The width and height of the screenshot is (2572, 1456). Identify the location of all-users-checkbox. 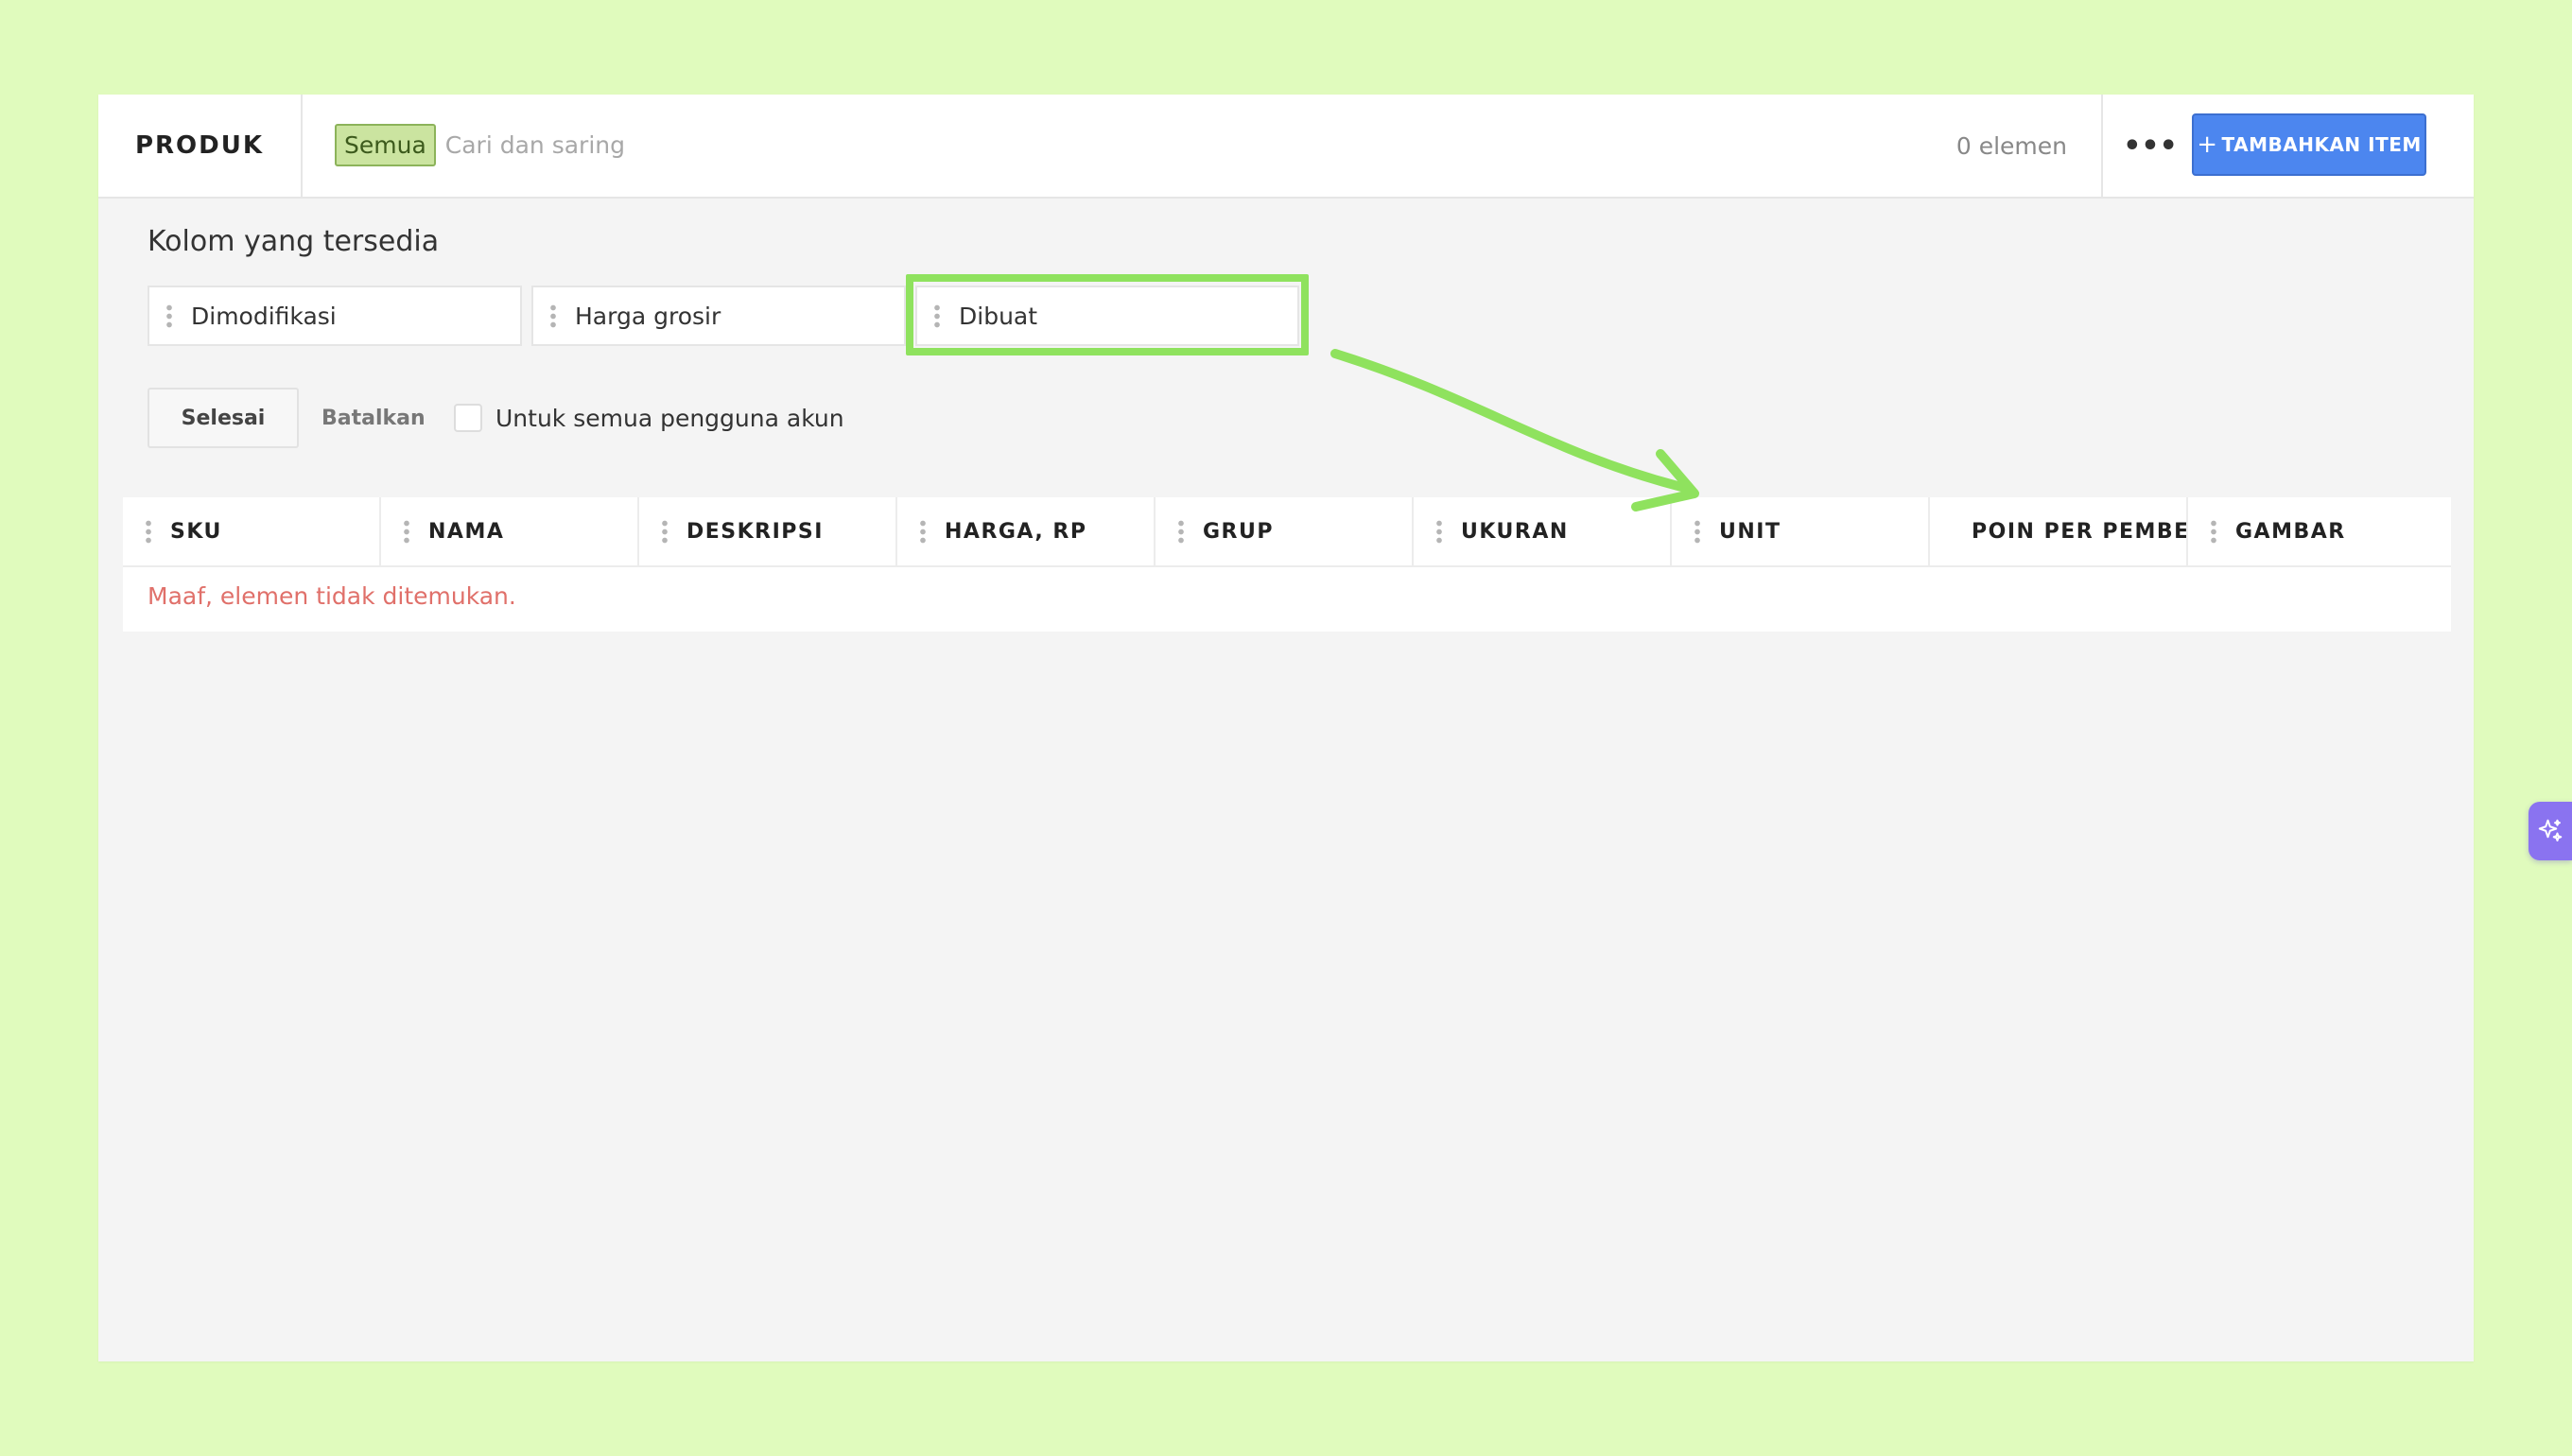
(468, 418).